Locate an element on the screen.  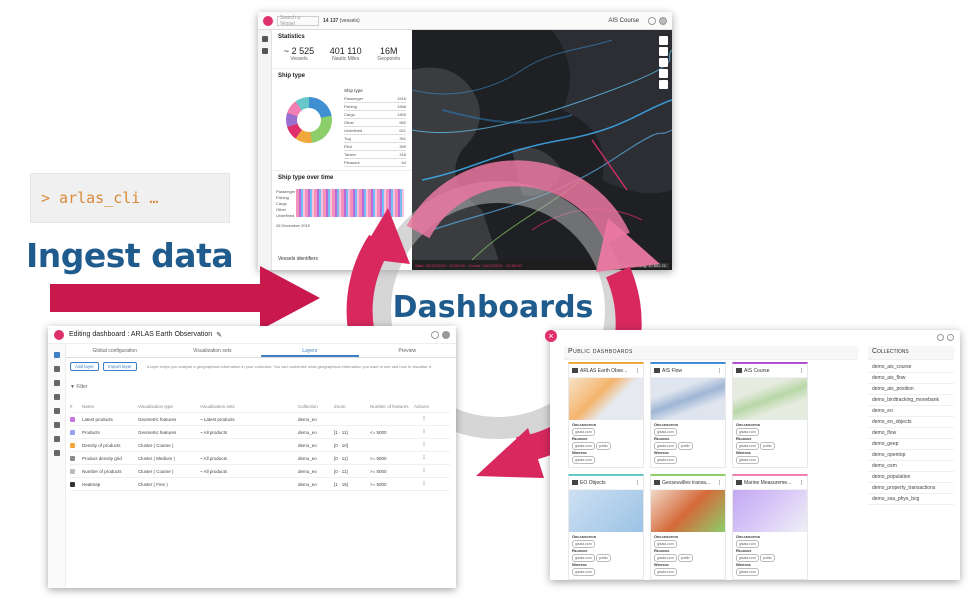
tab-preview: Preview is located at coordinates (408, 350).